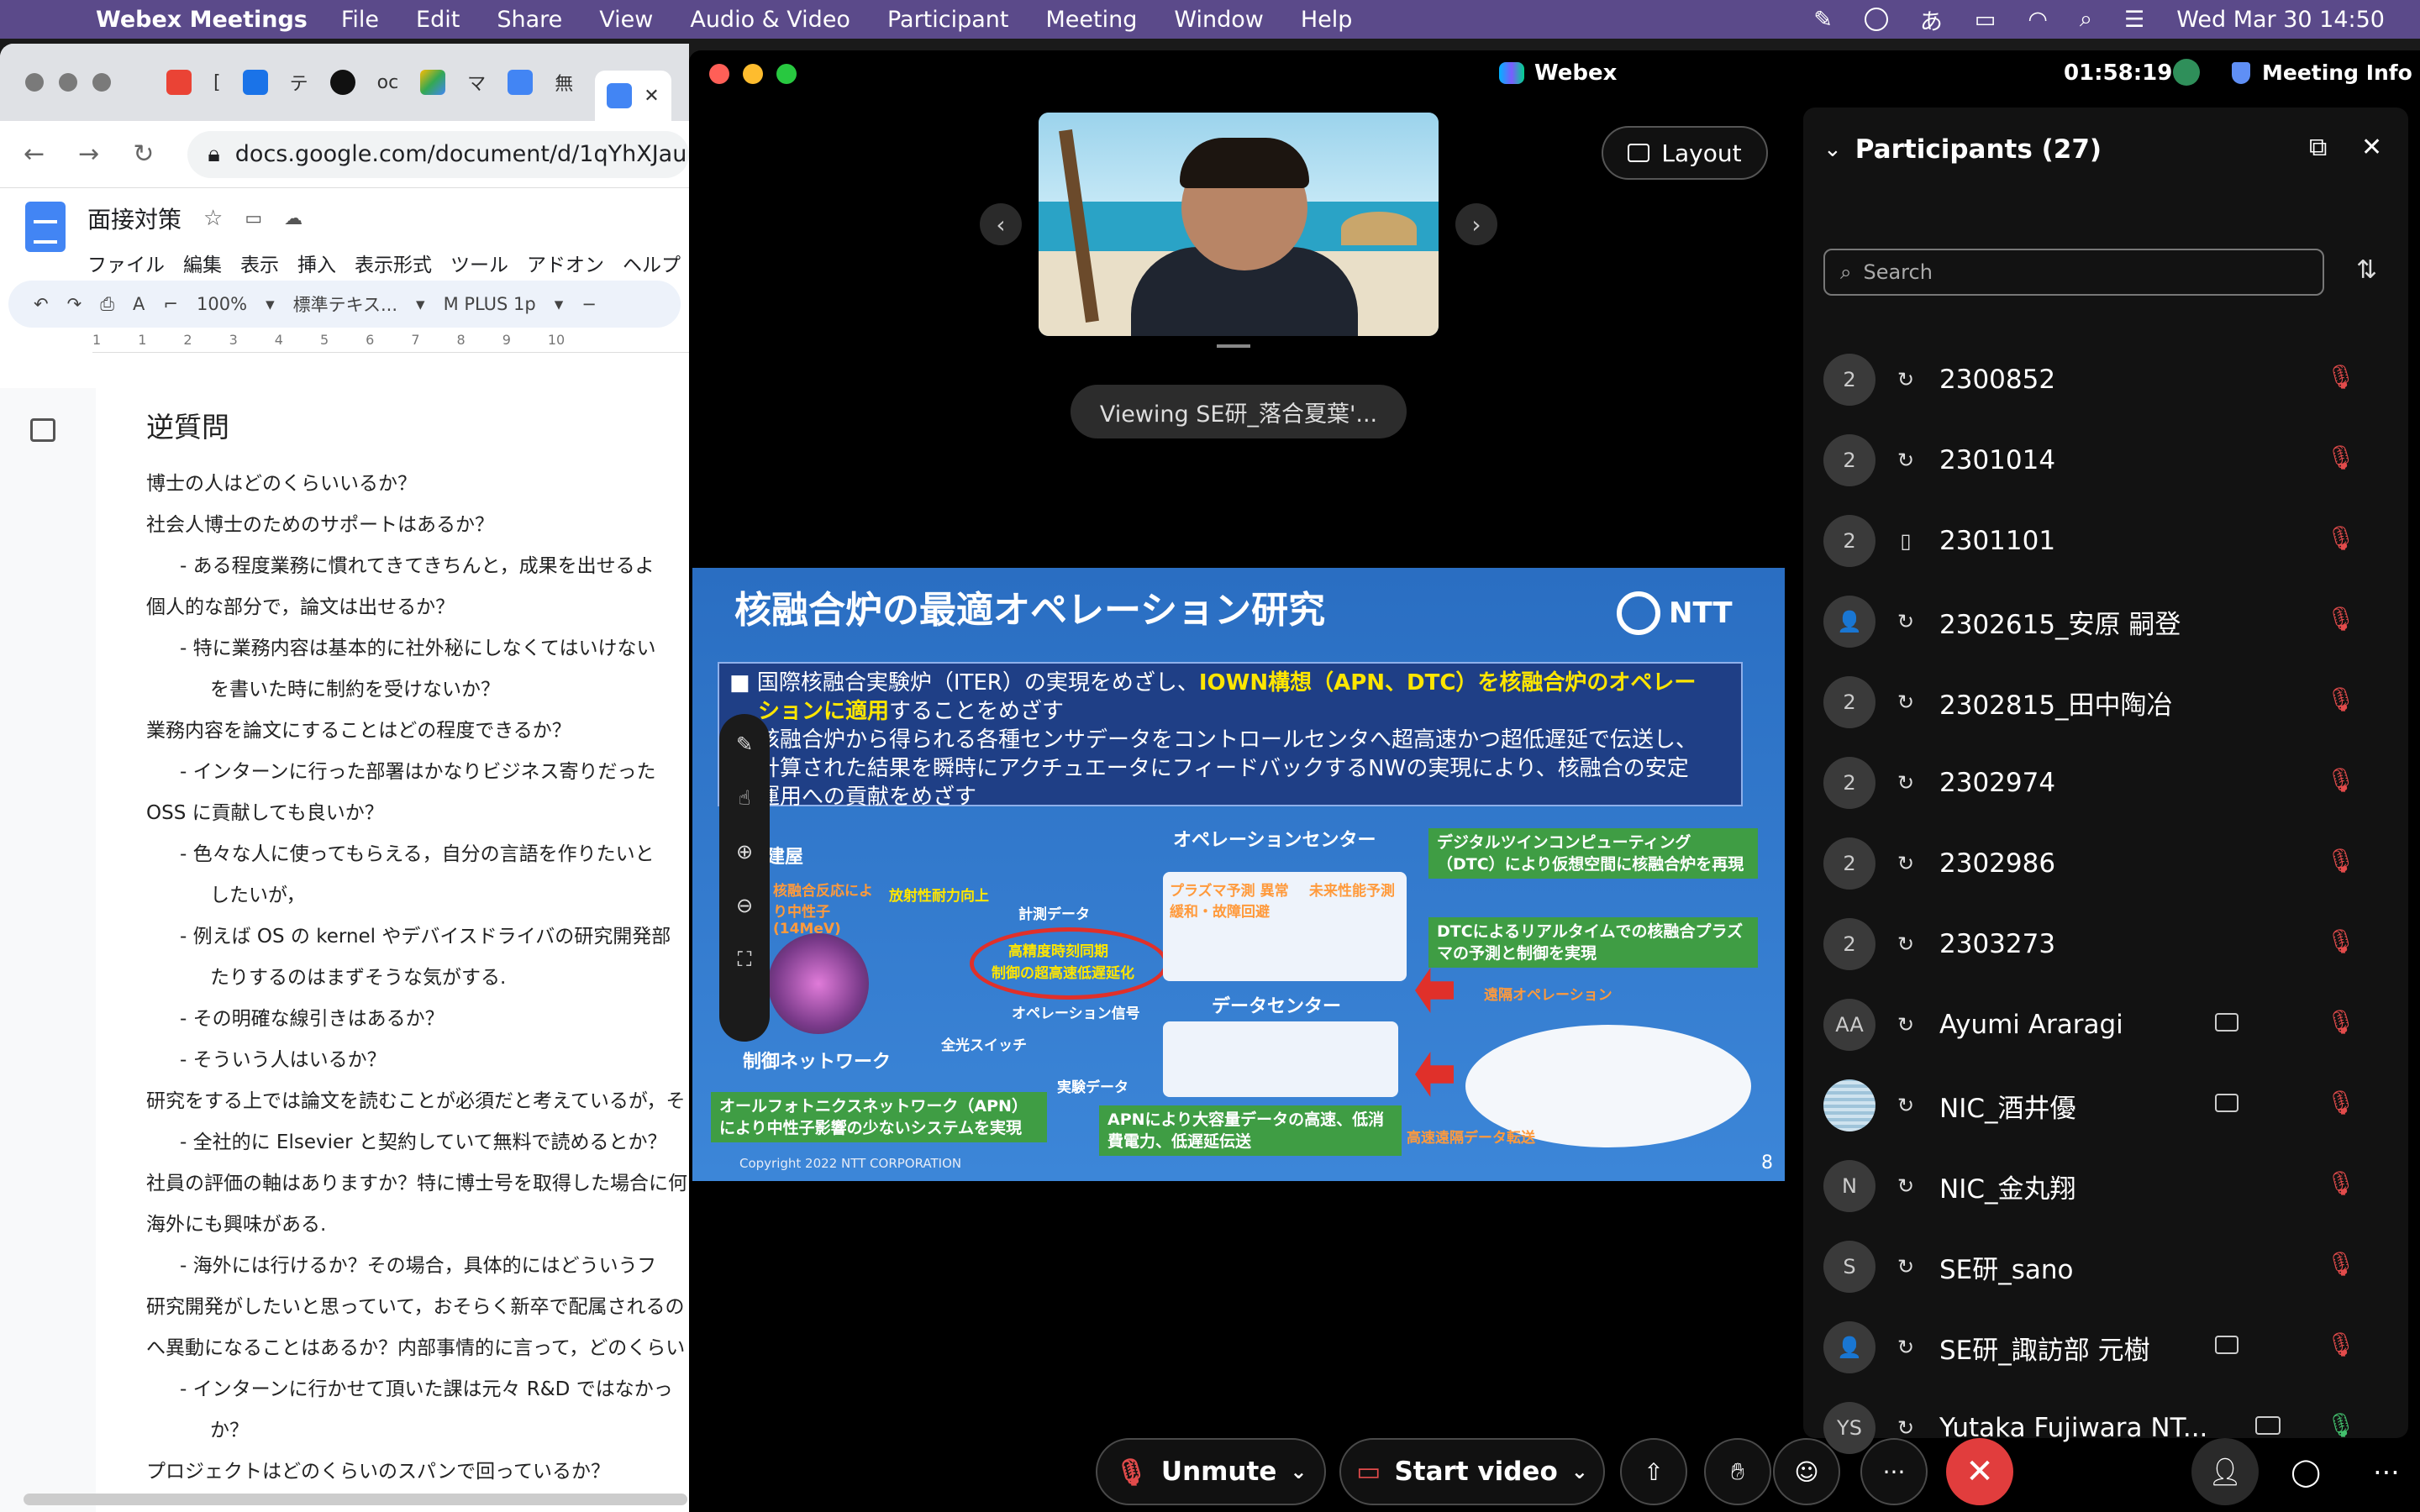 Image resolution: width=2420 pixels, height=1512 pixels. Describe the element at coordinates (139, 304) in the screenshot. I see `spellcheck-icon: A` at that location.